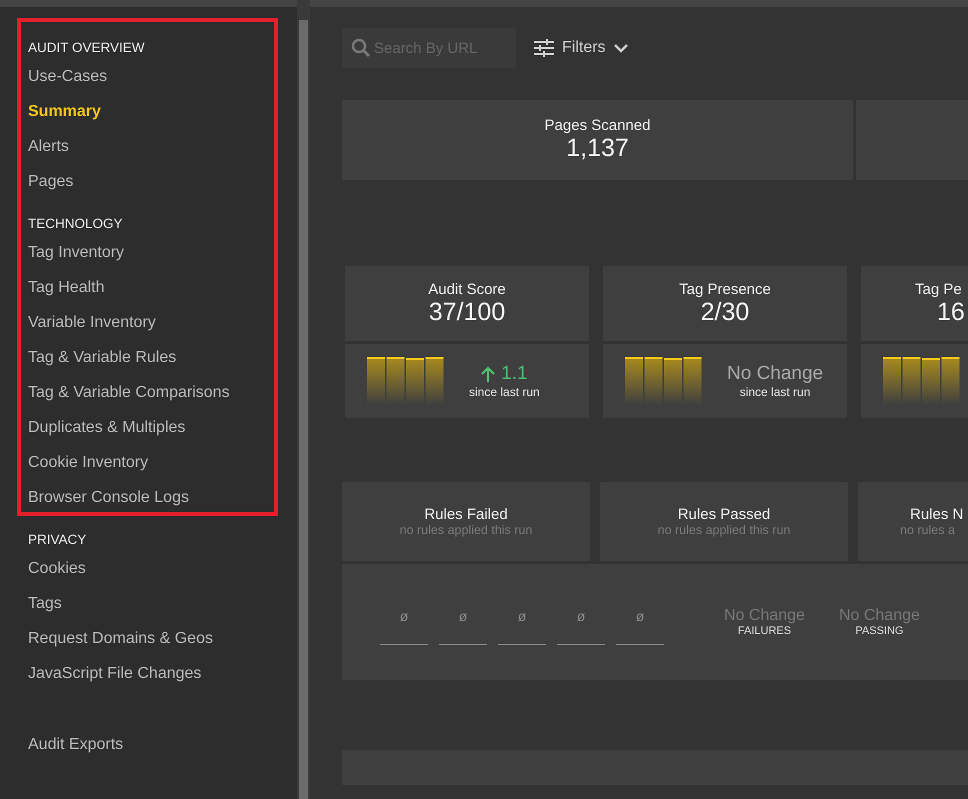 The height and width of the screenshot is (799, 968). Describe the element at coordinates (108, 497) in the screenshot. I see `sidebar-item: Browser Console Logs` at that location.